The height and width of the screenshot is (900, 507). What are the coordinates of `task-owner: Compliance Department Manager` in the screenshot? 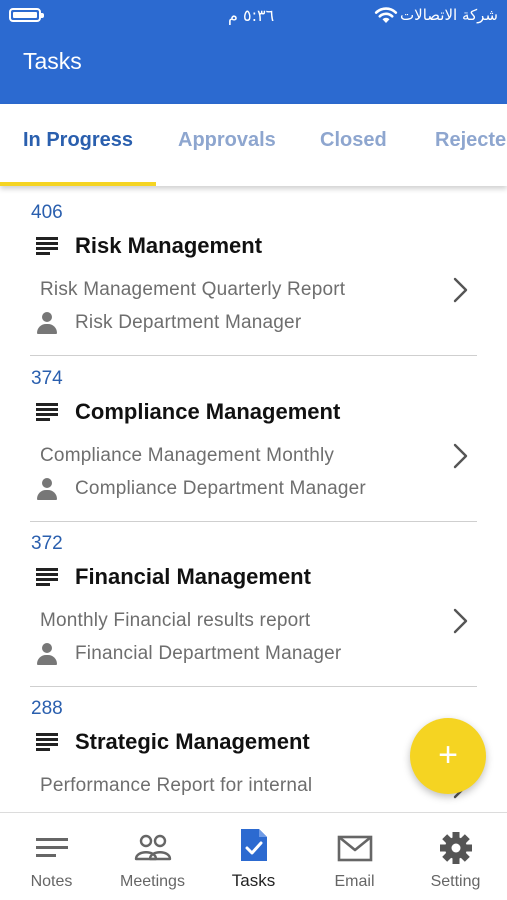 It's located at (220, 488).